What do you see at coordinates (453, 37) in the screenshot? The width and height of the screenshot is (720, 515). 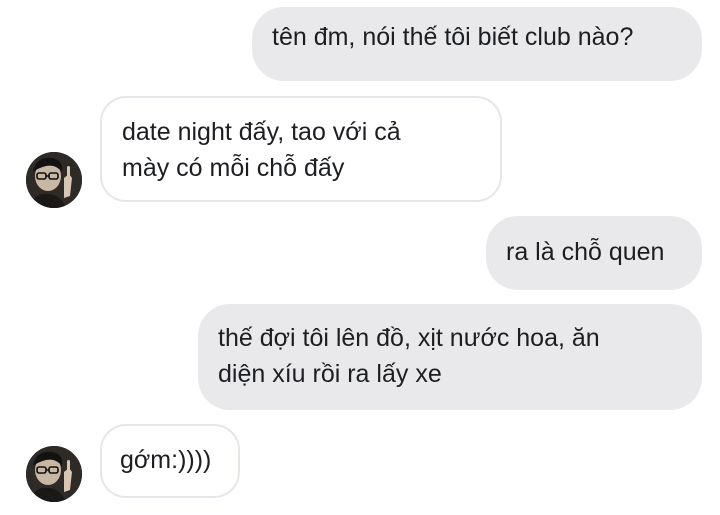 I see `message-text: tên đm, nói thế tôi biết club nào?` at bounding box center [453, 37].